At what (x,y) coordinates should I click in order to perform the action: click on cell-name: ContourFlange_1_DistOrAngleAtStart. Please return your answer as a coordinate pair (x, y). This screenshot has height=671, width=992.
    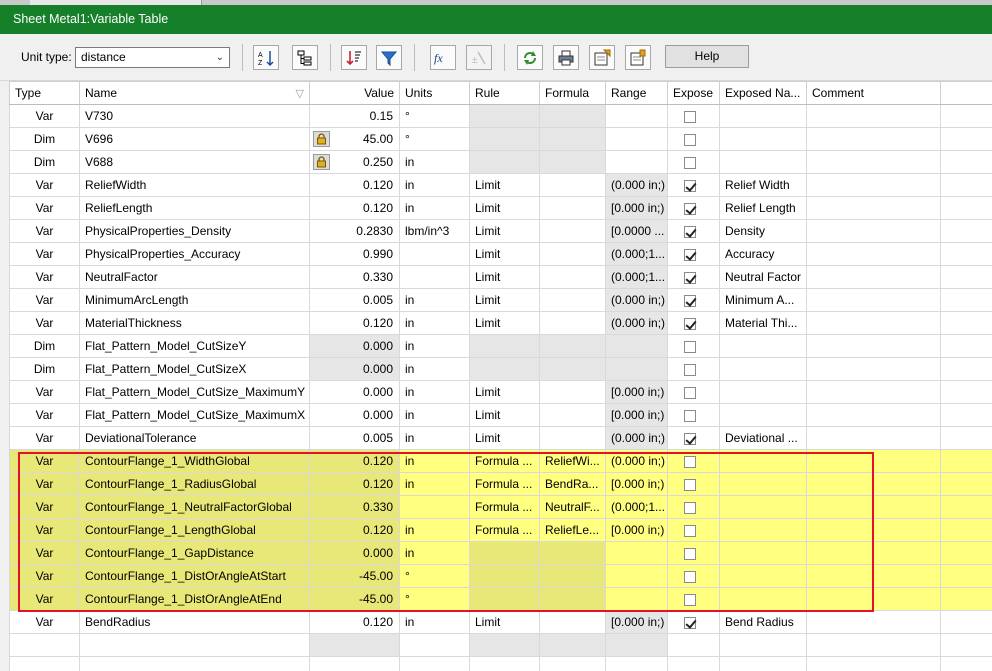
    Looking at the image, I should click on (194, 576).